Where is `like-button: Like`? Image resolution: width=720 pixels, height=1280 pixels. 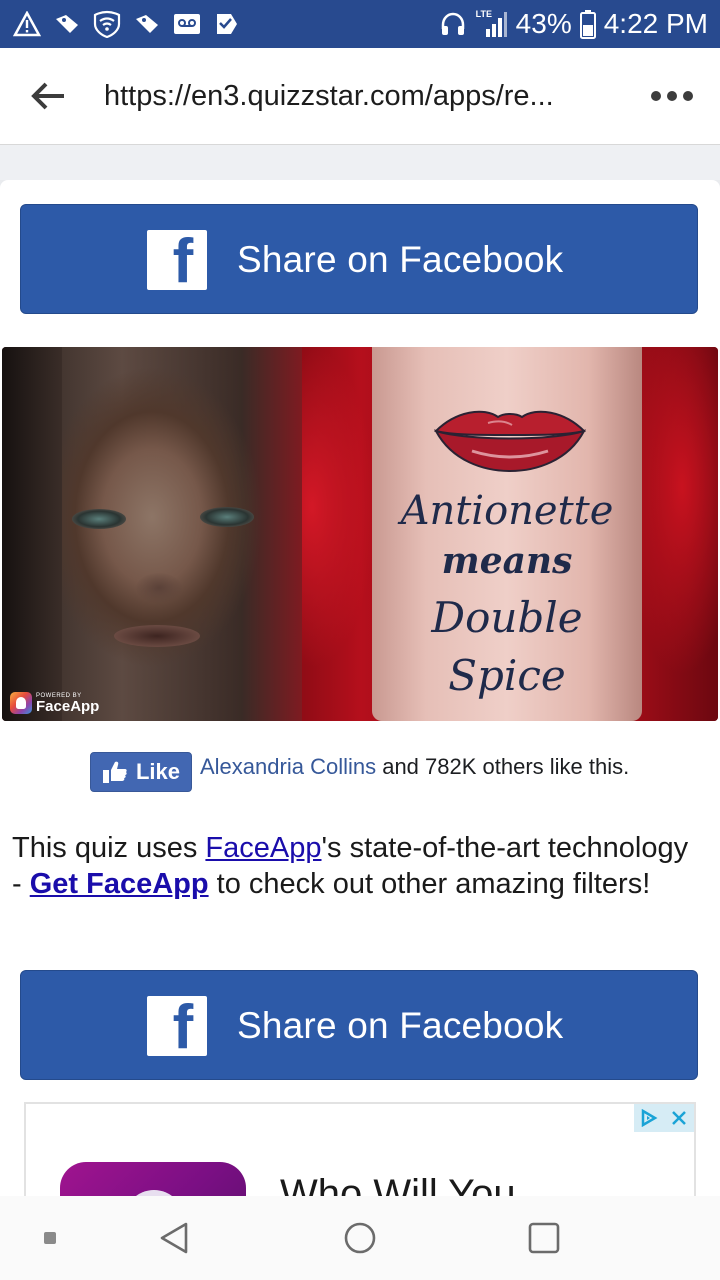 like-button: Like is located at coordinates (141, 772).